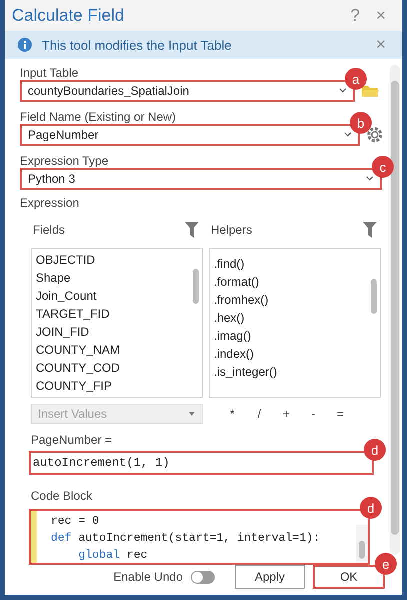 The height and width of the screenshot is (600, 407). What do you see at coordinates (286, 414) in the screenshot?
I see `operator-button: +` at bounding box center [286, 414].